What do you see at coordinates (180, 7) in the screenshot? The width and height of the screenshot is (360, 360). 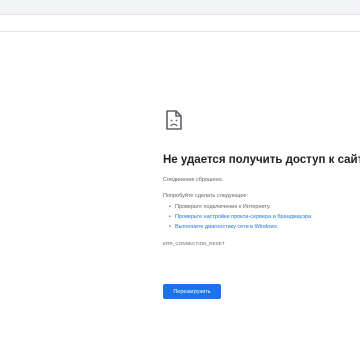 I see `browser-tab-strip` at bounding box center [180, 7].